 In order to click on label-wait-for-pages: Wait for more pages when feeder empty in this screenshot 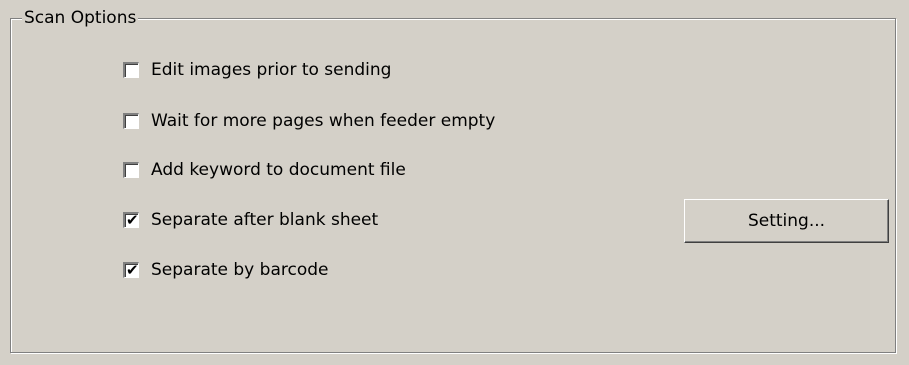, I will do `click(323, 121)`.